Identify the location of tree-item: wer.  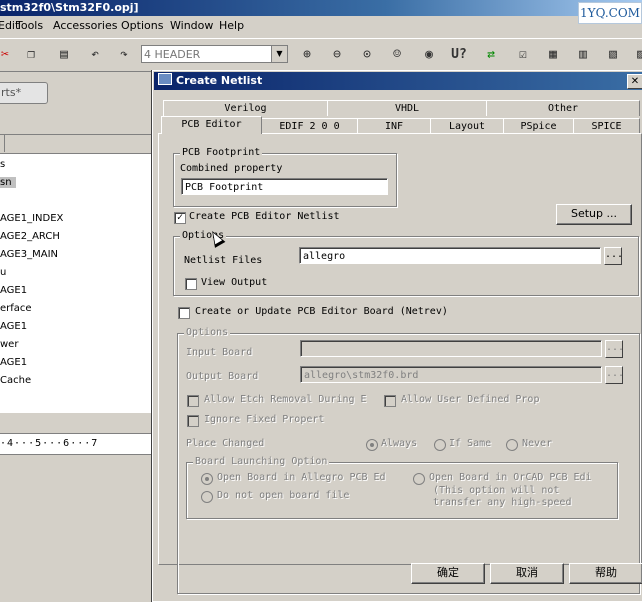
(9, 344).